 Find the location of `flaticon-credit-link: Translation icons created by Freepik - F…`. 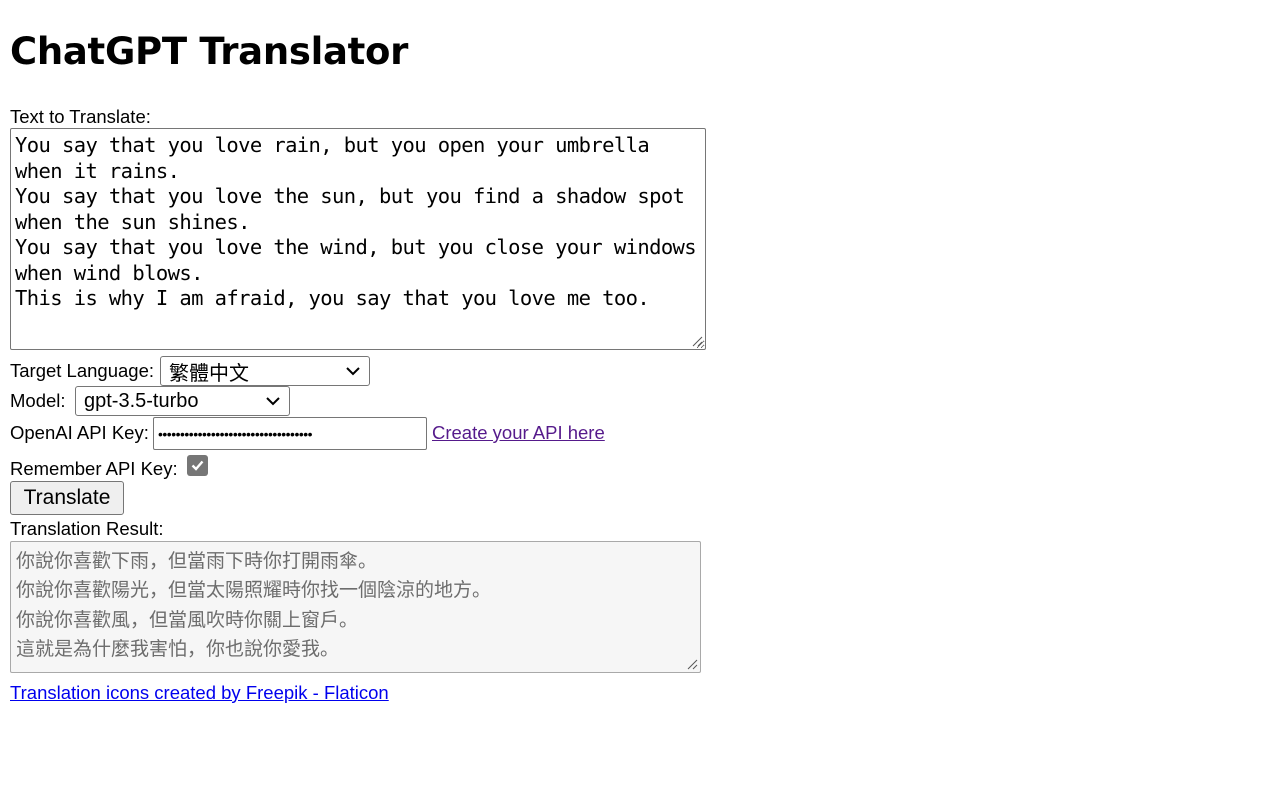

flaticon-credit-link: Translation icons created by Freepik - F… is located at coordinates (199, 693).